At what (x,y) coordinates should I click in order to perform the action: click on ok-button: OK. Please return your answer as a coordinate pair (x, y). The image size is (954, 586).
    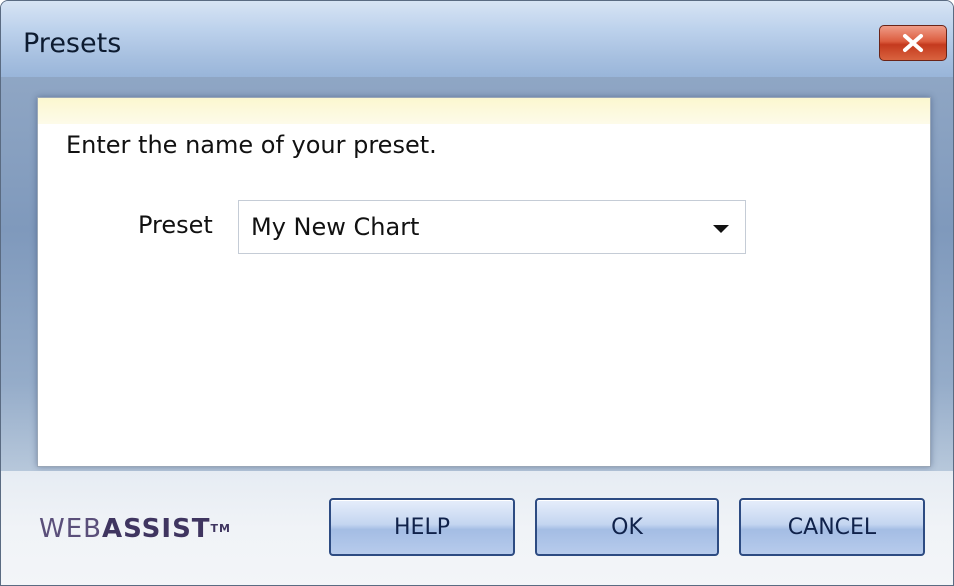
    Looking at the image, I should click on (627, 527).